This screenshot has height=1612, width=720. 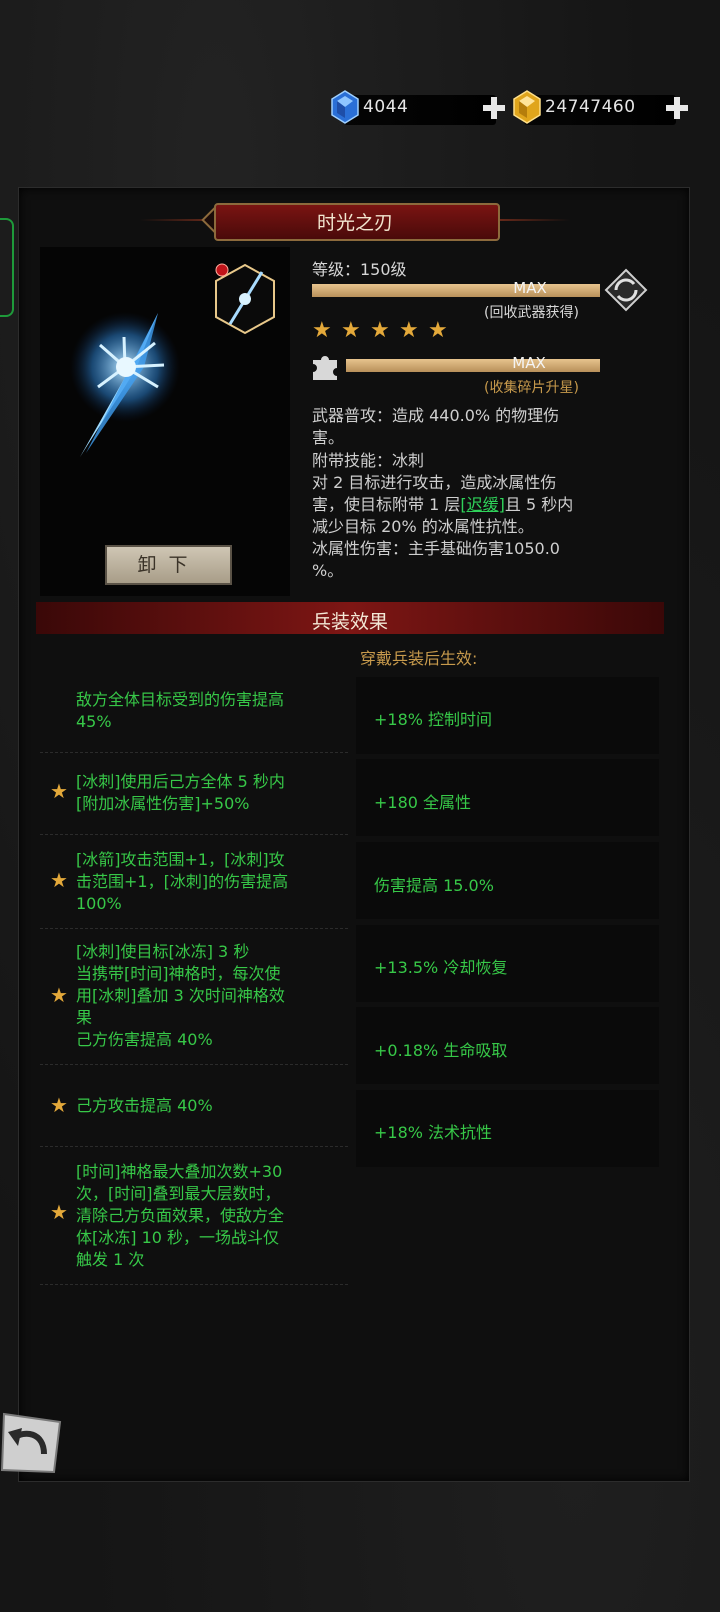 I want to click on desc-text: 且 5 秒内, so click(x=539, y=504).